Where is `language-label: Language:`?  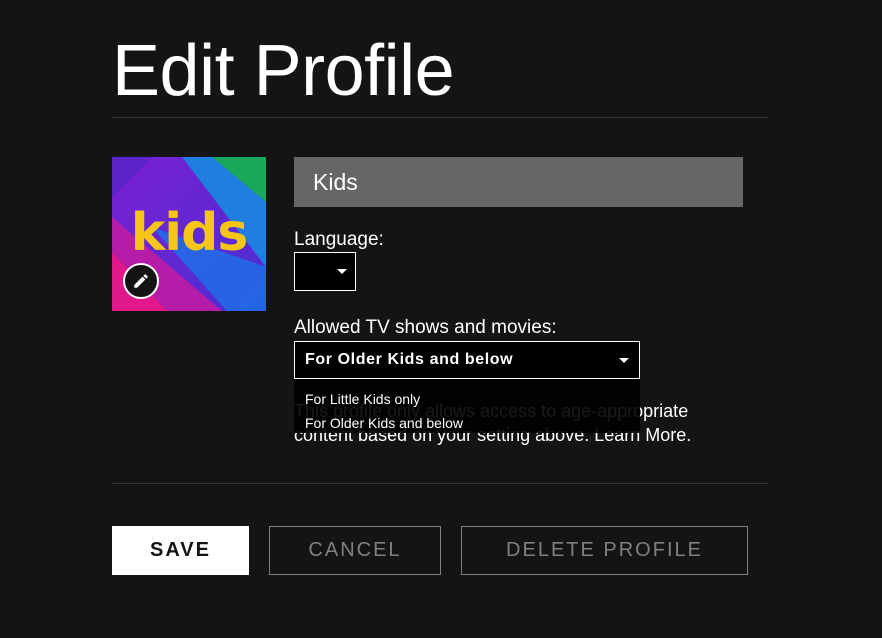 language-label: Language: is located at coordinates (339, 239).